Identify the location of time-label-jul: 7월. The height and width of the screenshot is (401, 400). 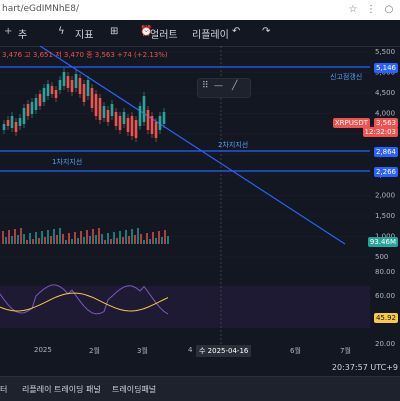
(345, 351).